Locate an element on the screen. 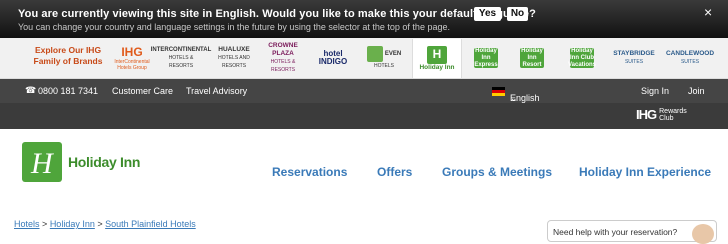  breadcrumb-holiday-inn: Holiday Inn is located at coordinates (72, 224).